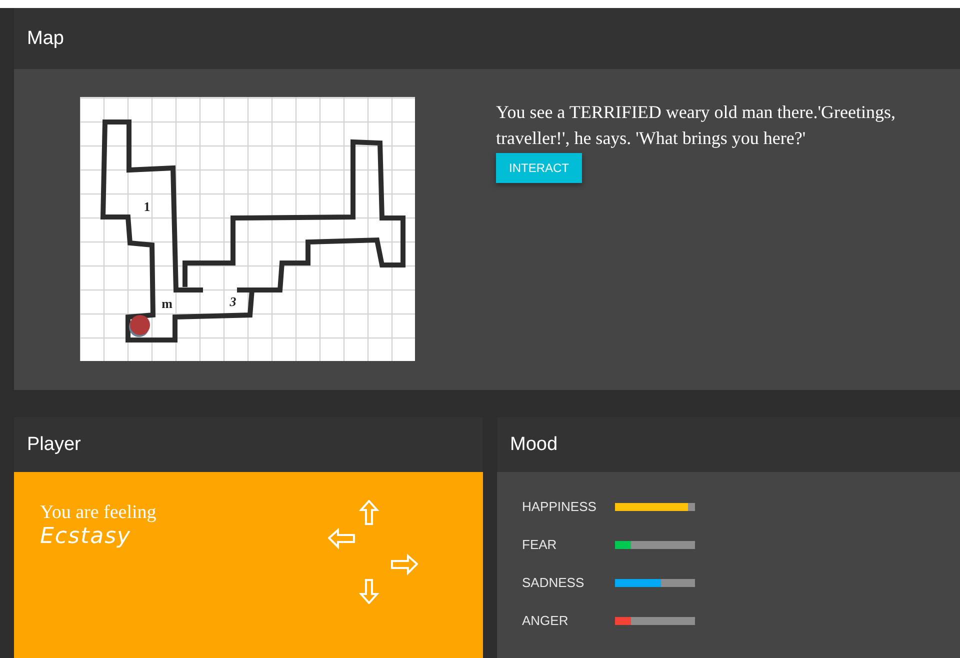 This screenshot has height=658, width=960. I want to click on right-arrow-icon, so click(404, 565).